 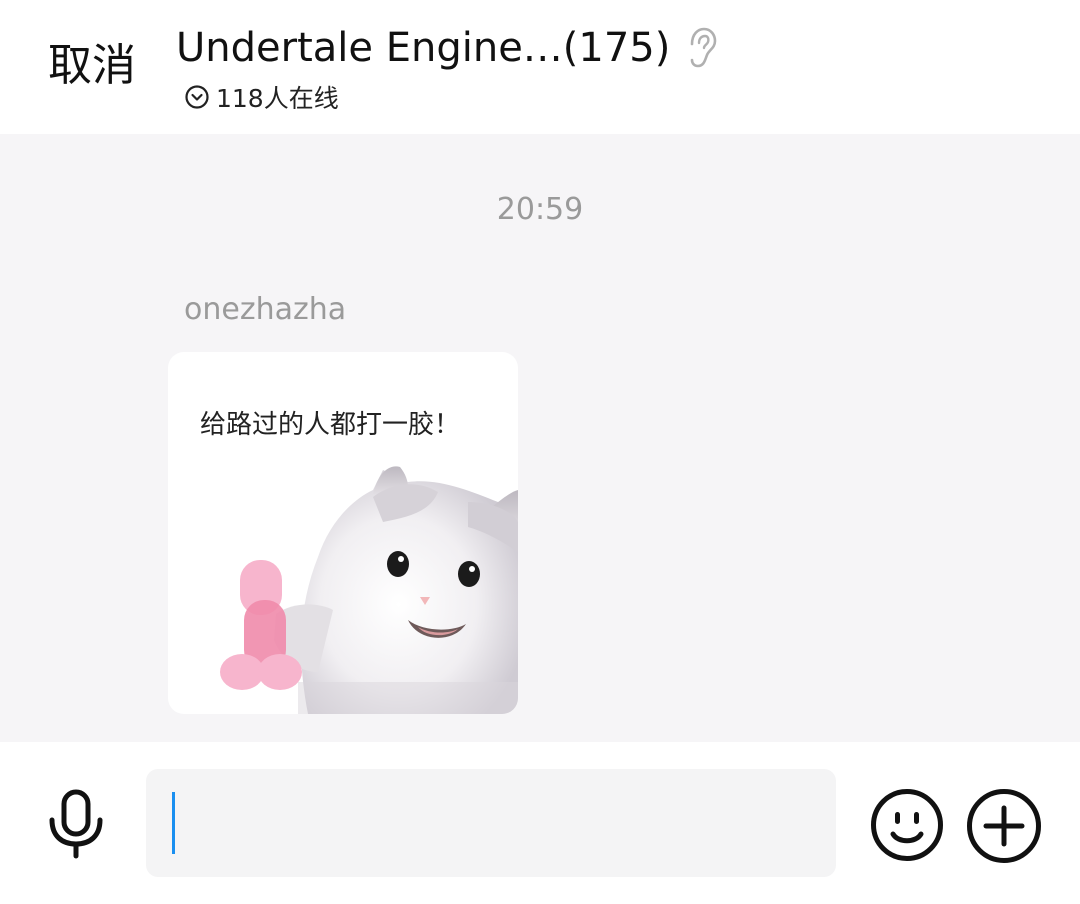 I want to click on sticker-caption: 给路过的人都打一胶！, so click(x=330, y=425).